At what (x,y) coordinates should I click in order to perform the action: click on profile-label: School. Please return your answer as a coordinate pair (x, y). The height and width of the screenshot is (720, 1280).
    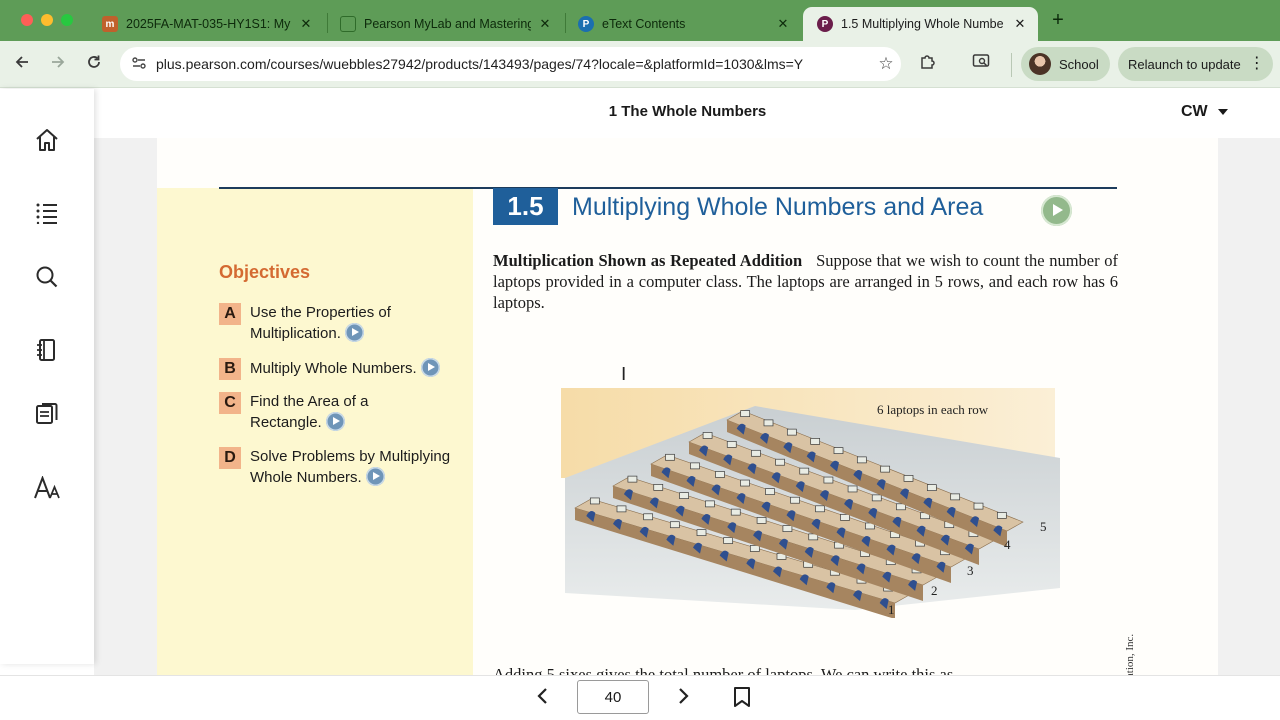
    Looking at the image, I should click on (1079, 64).